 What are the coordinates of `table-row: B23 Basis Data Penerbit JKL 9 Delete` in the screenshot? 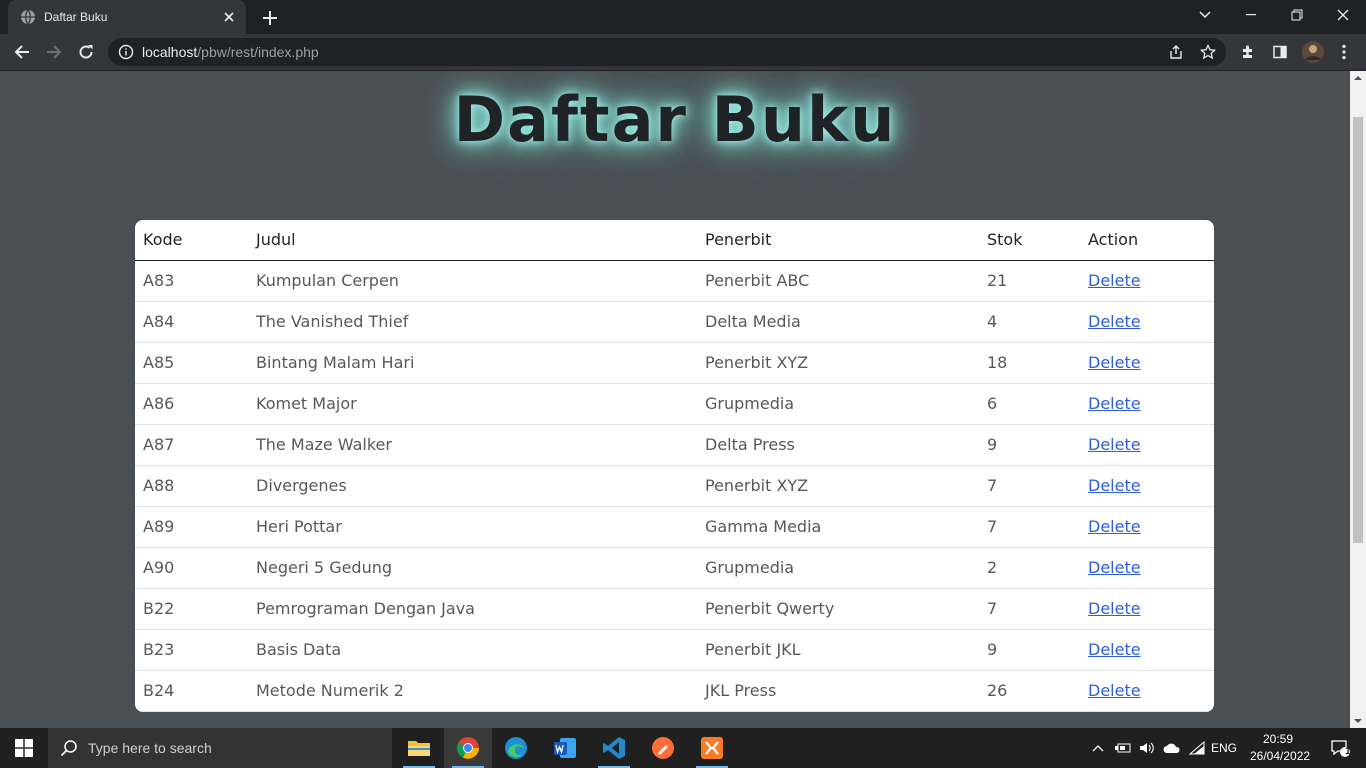 It's located at (674, 650).